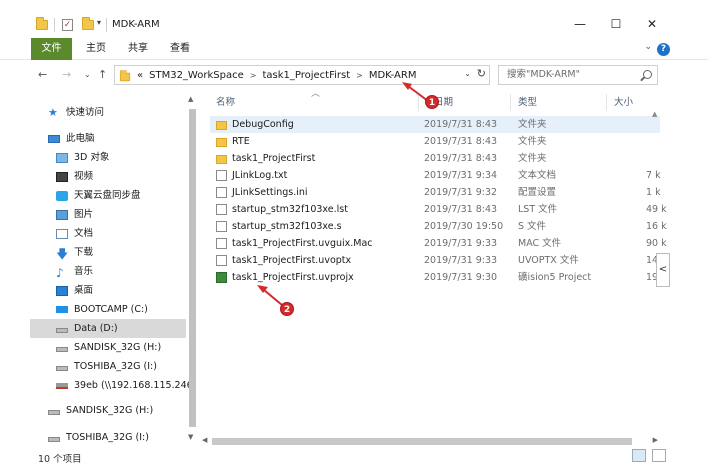 Image resolution: width=708 pixels, height=473 pixels. What do you see at coordinates (354, 49) in the screenshot?
I see `ribbon: 文件 主页 共享 查看 ⌄ ?` at bounding box center [354, 49].